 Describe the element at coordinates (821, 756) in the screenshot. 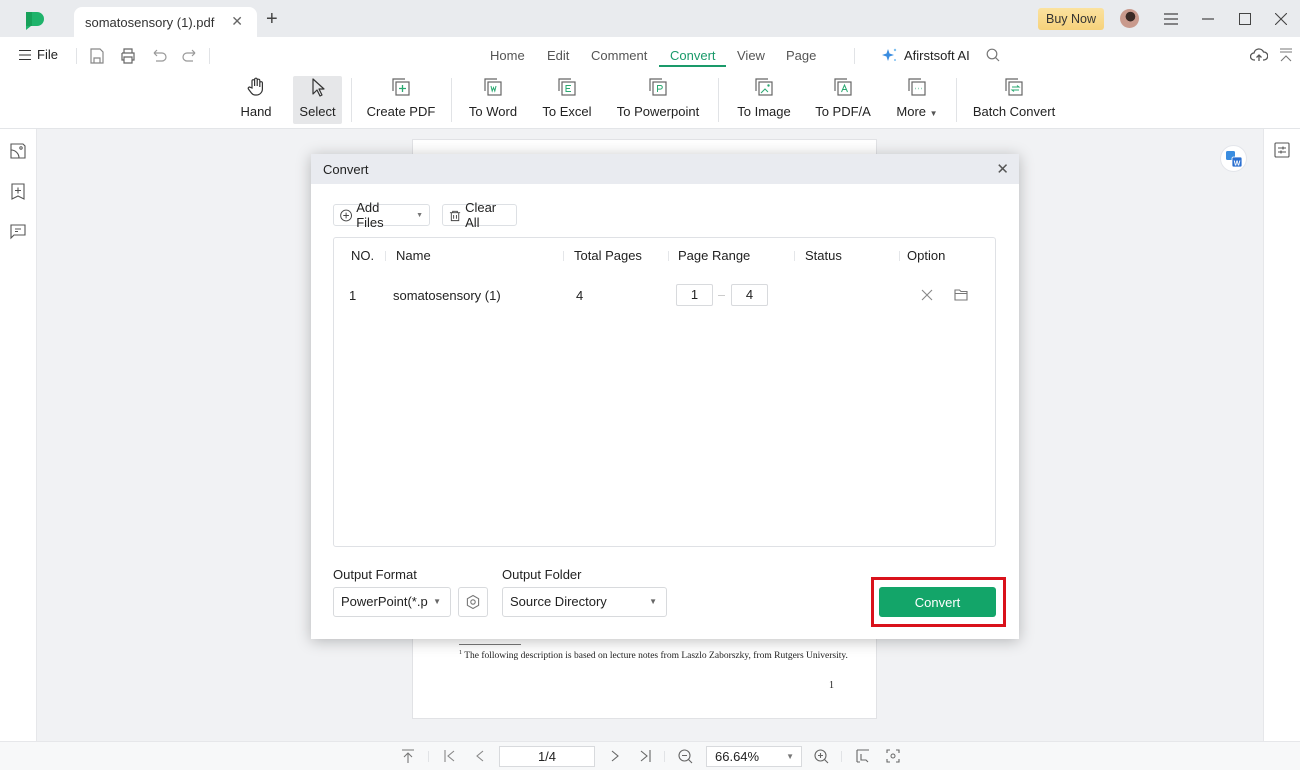

I see `zoom-in-icon` at that location.